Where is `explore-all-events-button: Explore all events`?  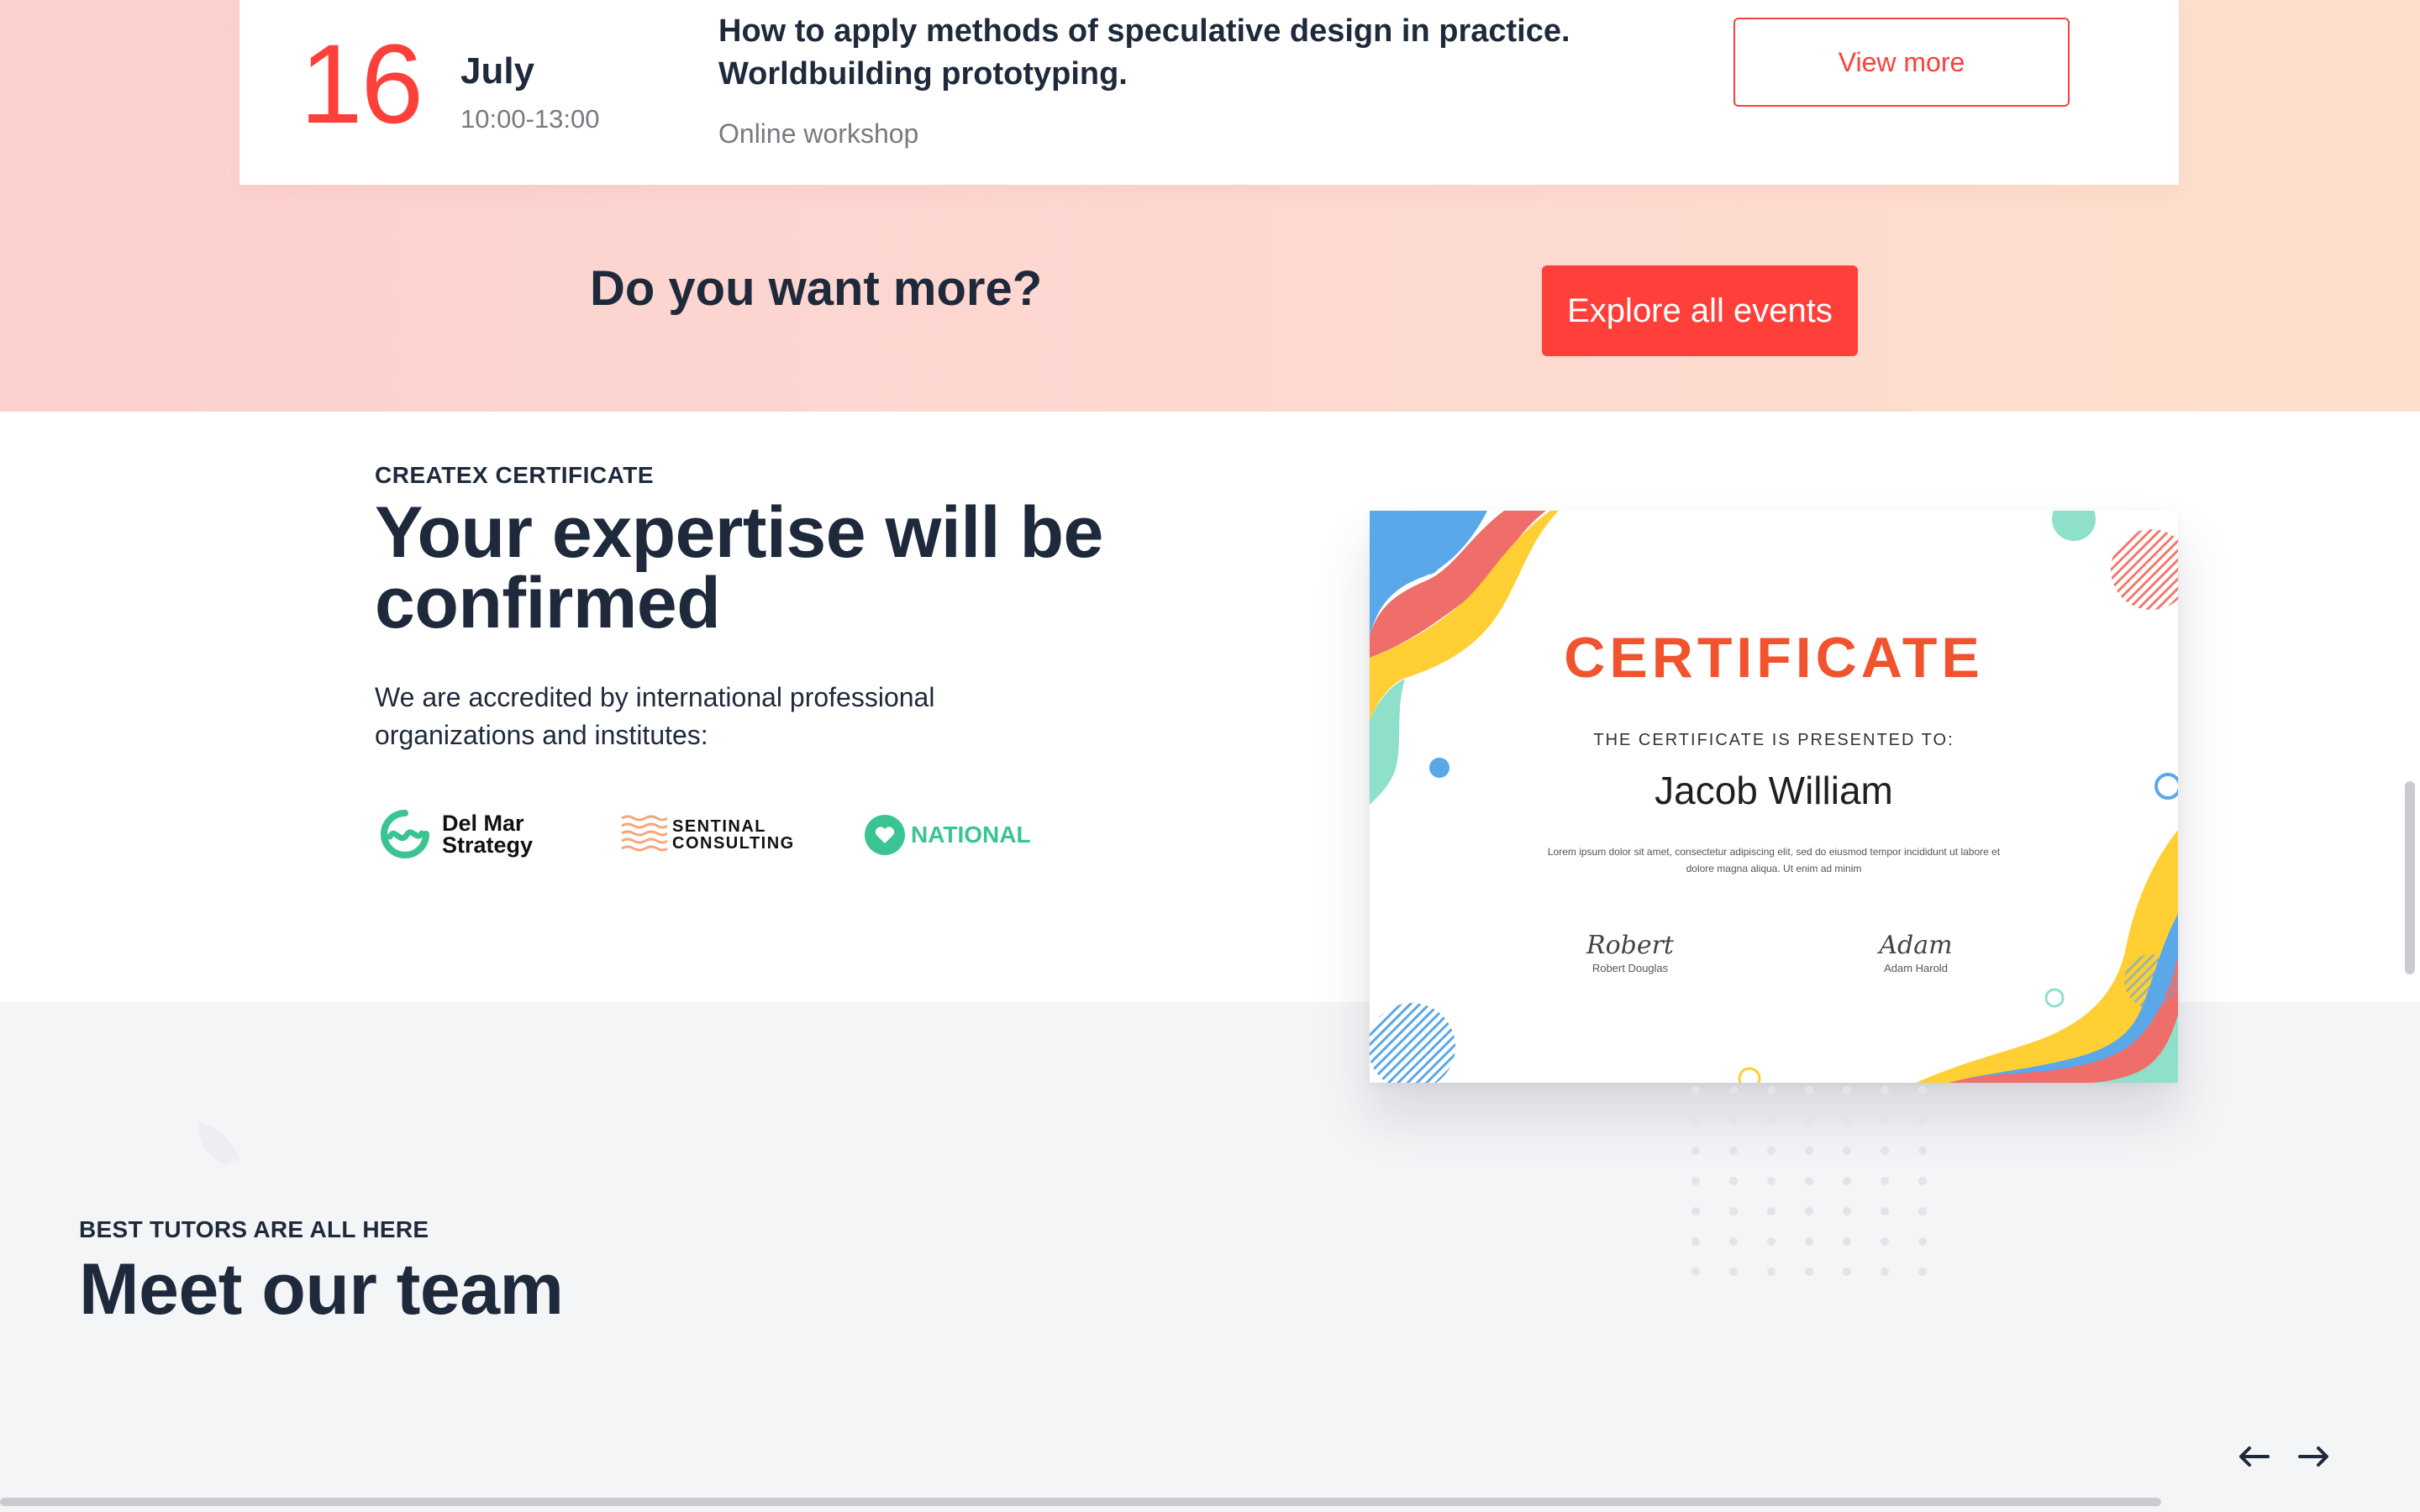 explore-all-events-button: Explore all events is located at coordinates (1700, 310).